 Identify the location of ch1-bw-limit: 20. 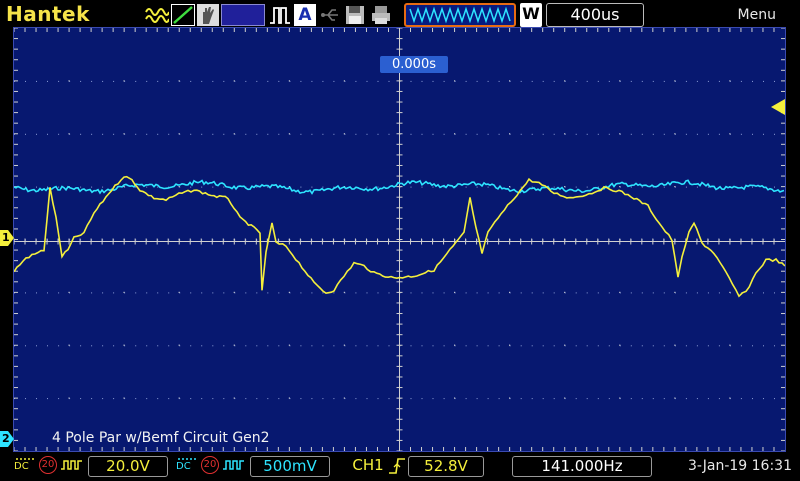
(48, 465).